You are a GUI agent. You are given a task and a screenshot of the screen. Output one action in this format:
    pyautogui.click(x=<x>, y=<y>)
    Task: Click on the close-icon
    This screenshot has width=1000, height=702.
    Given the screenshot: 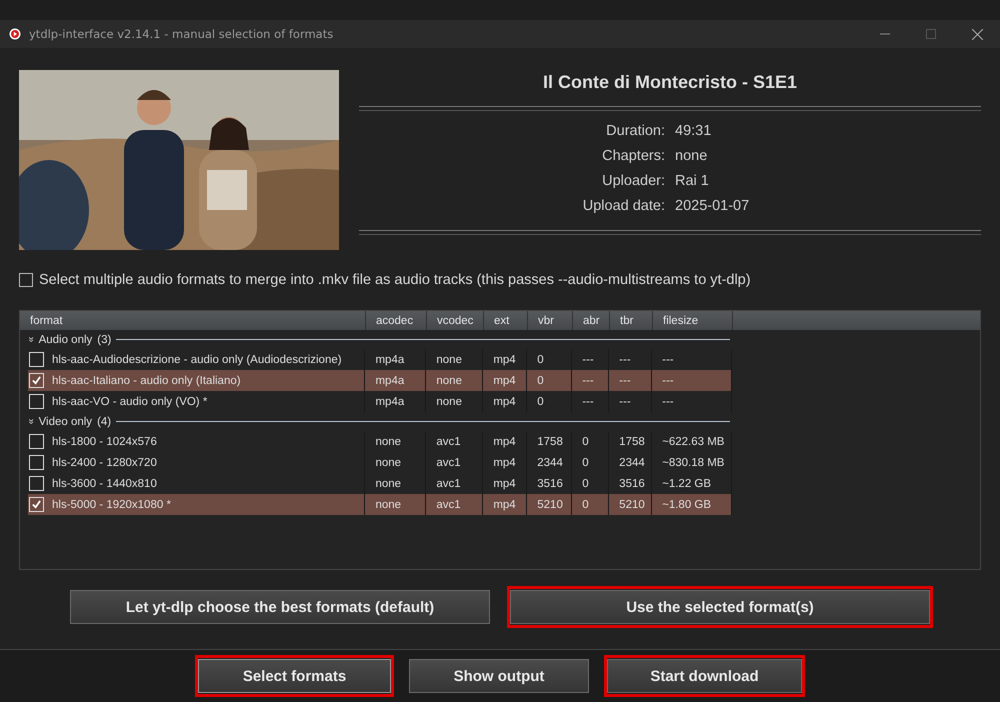 What is the action you would take?
    pyautogui.click(x=977, y=34)
    